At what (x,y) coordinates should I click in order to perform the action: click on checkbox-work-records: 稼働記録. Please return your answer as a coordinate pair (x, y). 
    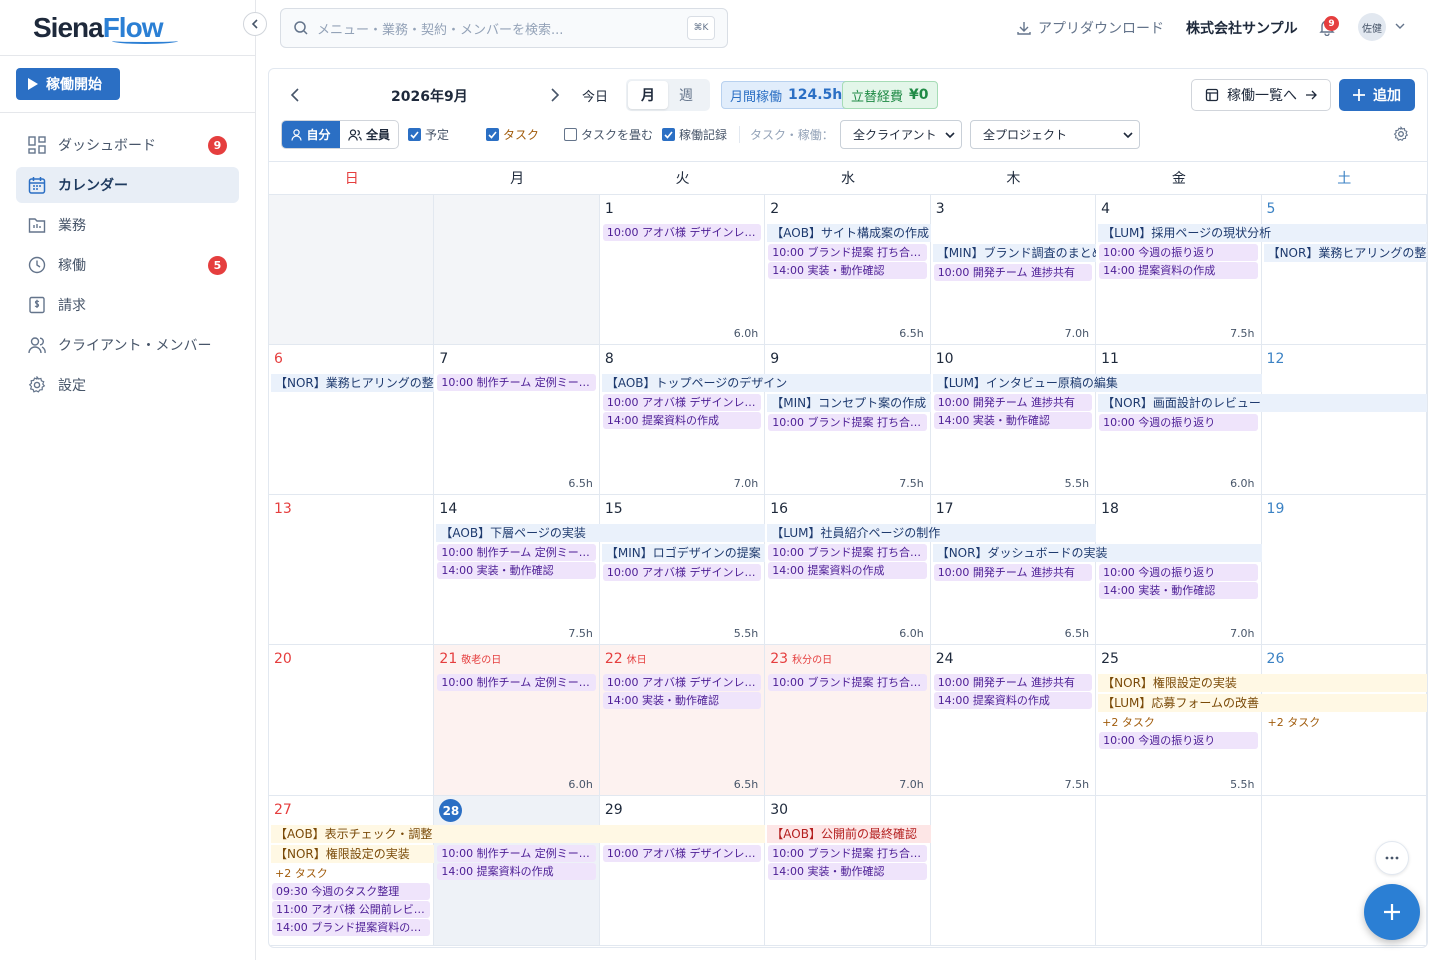
    Looking at the image, I should click on (694, 134).